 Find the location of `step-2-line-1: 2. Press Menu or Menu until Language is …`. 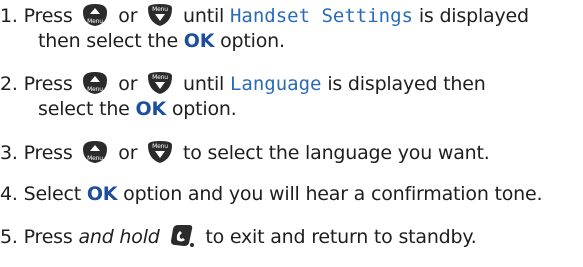

step-2-line-1: 2. Press Menu or Menu until Language is … is located at coordinates (291, 83).